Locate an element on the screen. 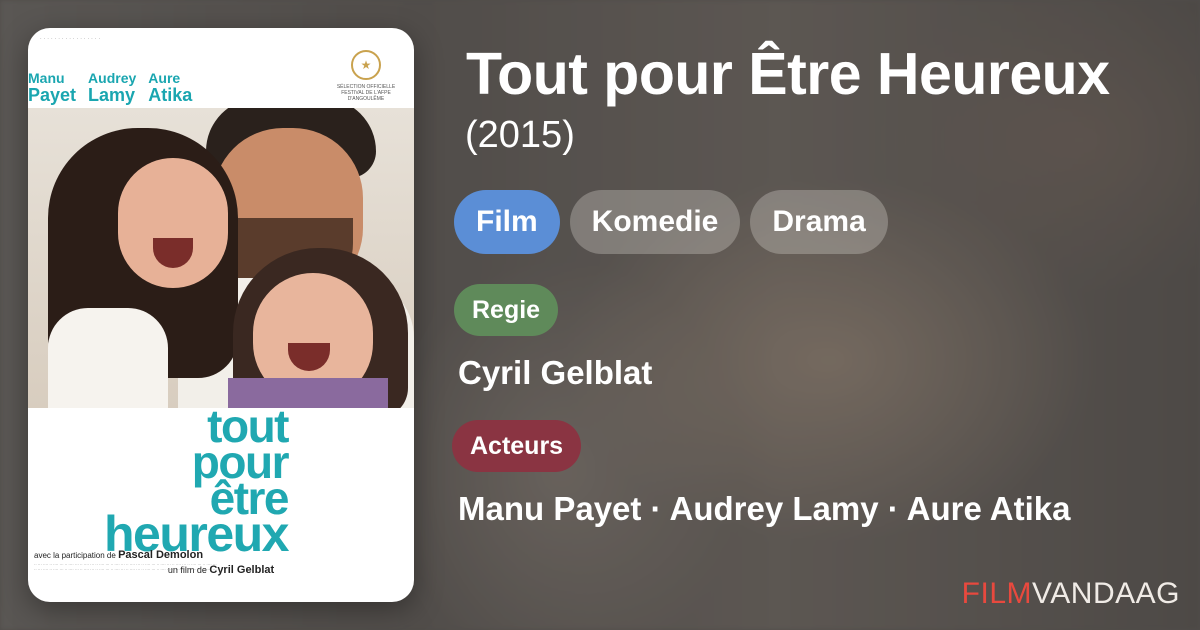 This screenshot has width=1200, height=630. genre-chip-drama: Drama is located at coordinates (819, 222).